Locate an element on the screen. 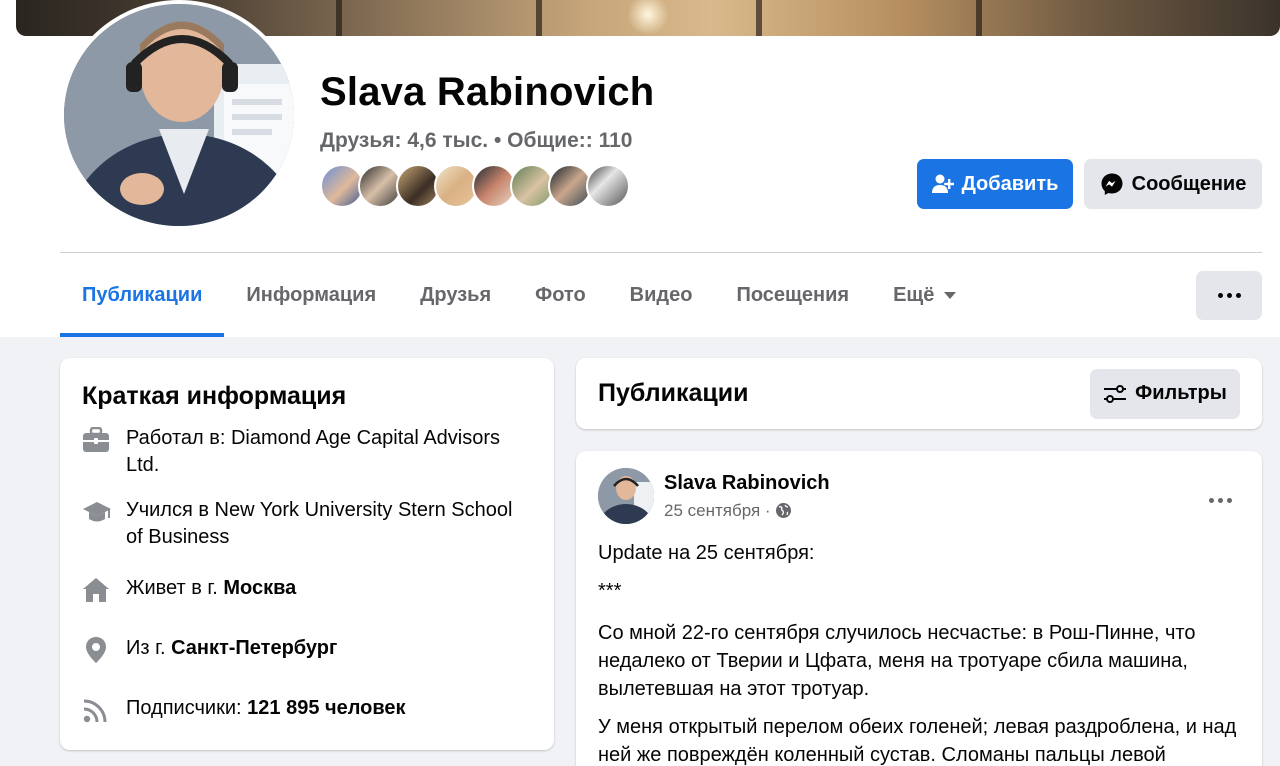 The height and width of the screenshot is (766, 1280). caret-down-icon is located at coordinates (950, 295).